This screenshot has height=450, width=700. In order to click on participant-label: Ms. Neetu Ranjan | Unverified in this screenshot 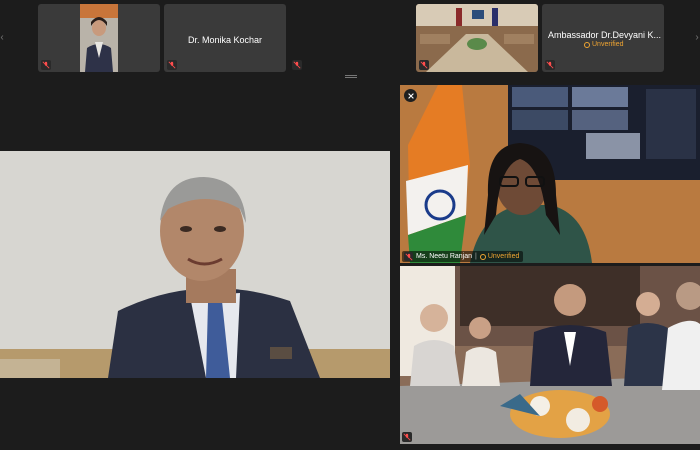, I will do `click(463, 256)`.